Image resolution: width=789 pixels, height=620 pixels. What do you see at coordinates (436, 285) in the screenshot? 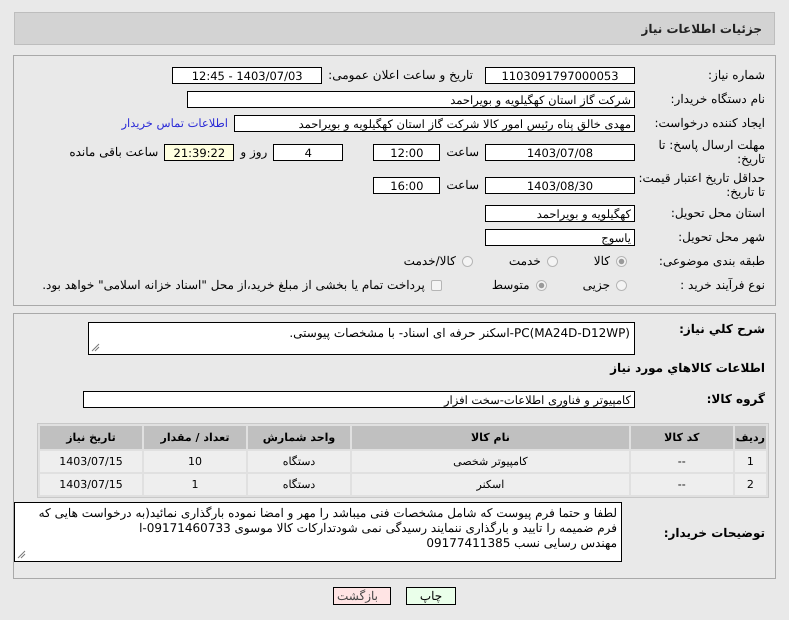
I see `checkbox` at bounding box center [436, 285].